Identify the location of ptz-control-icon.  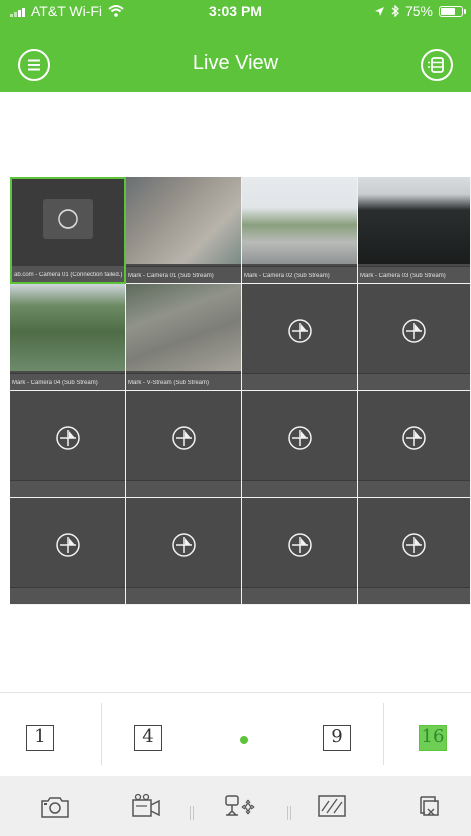
(240, 805).